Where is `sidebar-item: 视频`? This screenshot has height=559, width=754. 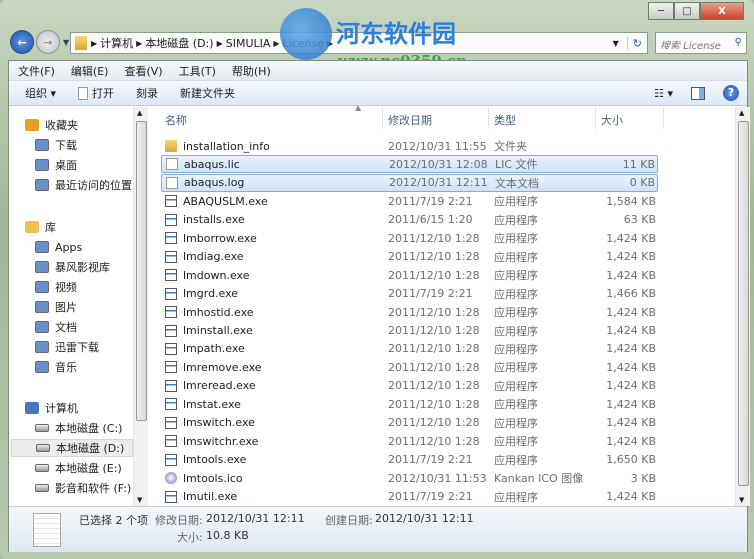 sidebar-item: 视频 is located at coordinates (56, 287).